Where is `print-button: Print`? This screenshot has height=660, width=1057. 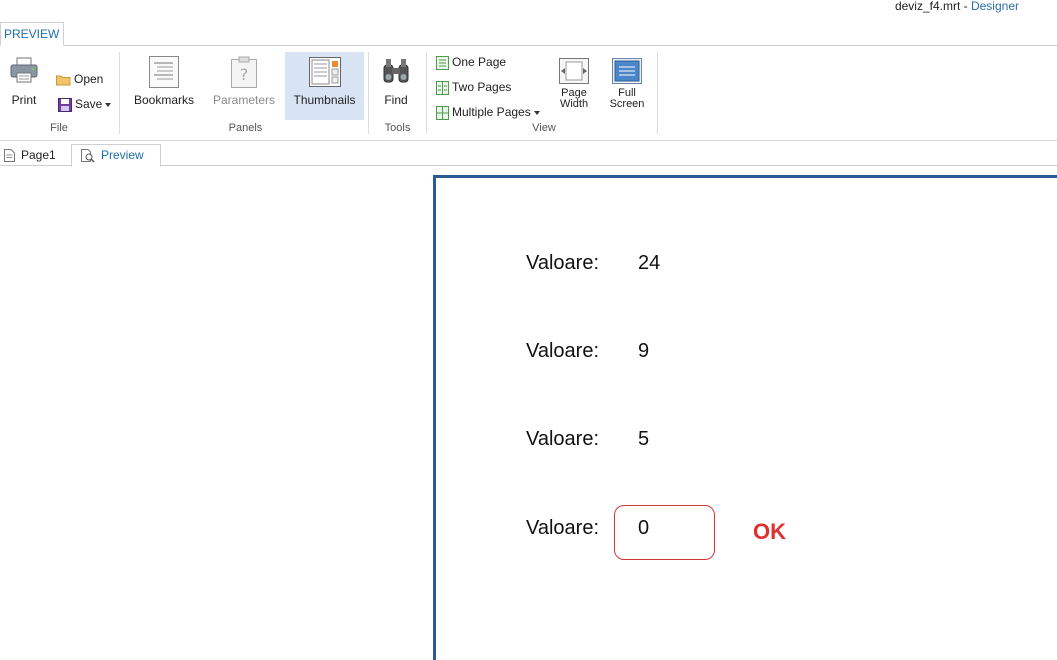 print-button: Print is located at coordinates (24, 79).